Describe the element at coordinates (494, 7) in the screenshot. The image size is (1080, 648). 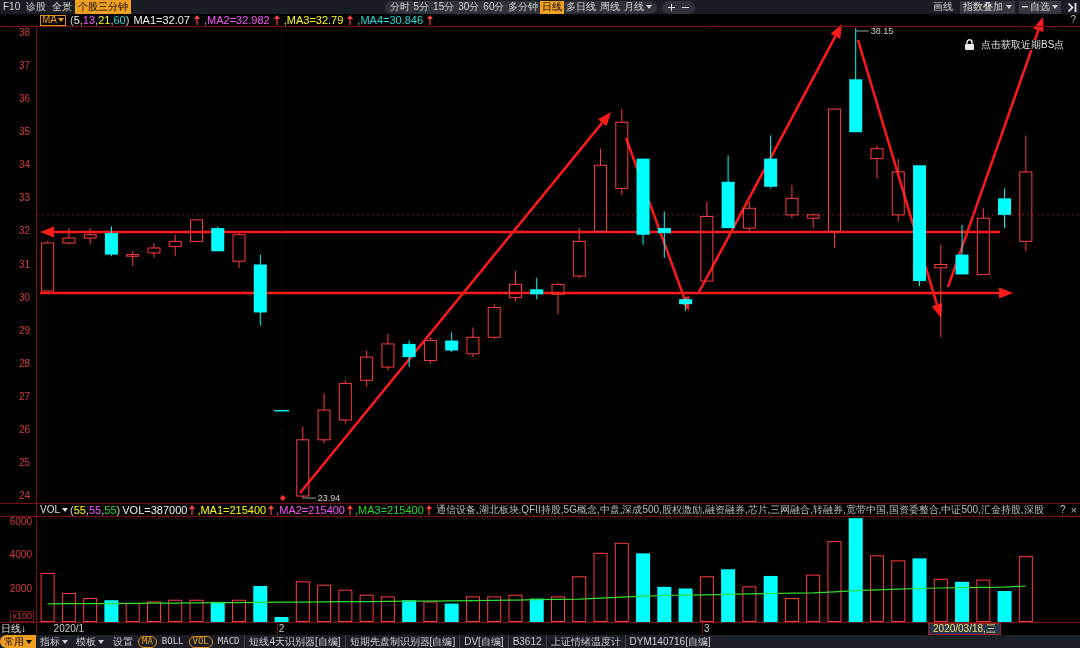
I see `period-tab: 60分` at that location.